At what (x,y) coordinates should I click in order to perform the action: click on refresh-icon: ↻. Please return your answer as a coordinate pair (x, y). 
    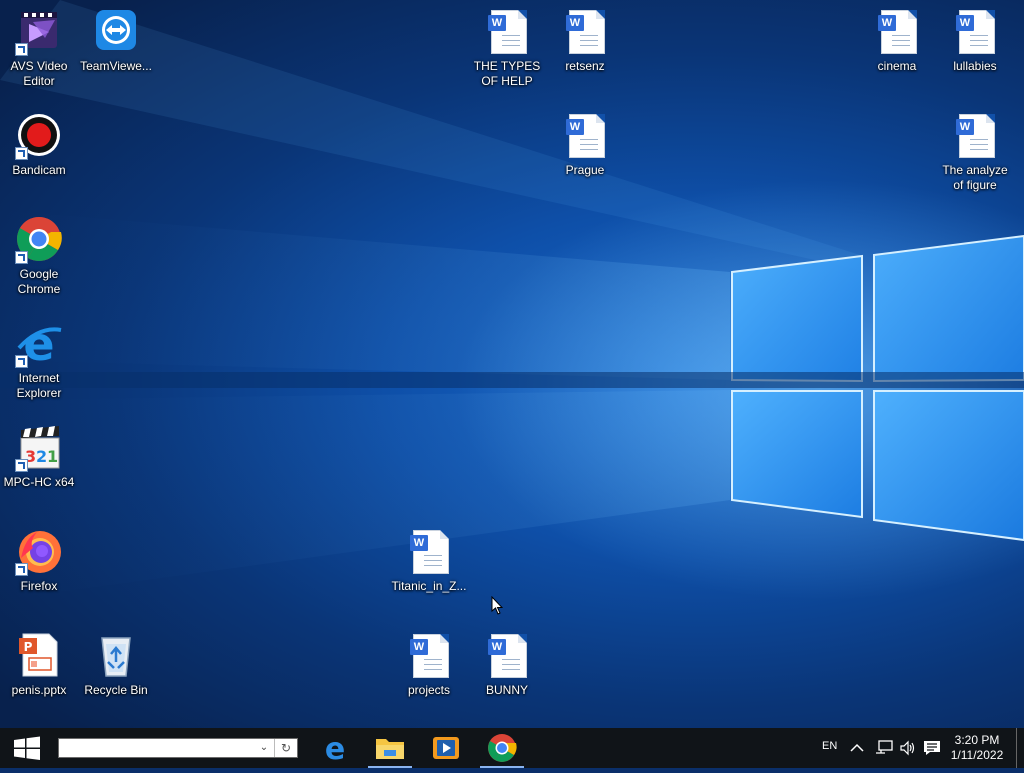
    Looking at the image, I should click on (285, 748).